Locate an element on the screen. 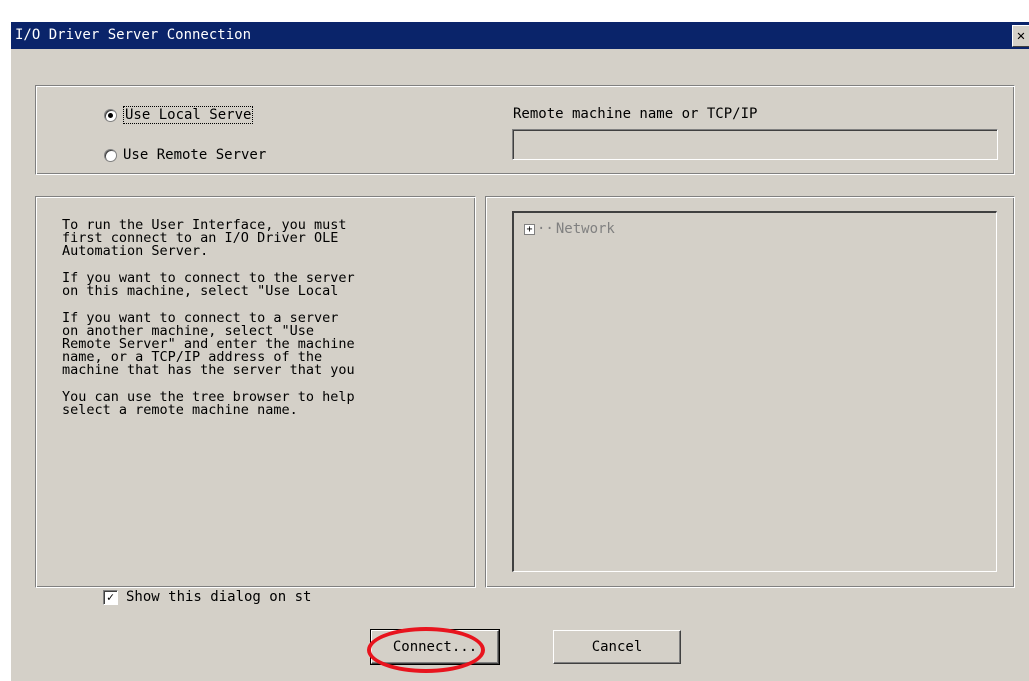 Image resolution: width=1029 pixels, height=681 pixels. cancel-button: Cancel is located at coordinates (617, 647).